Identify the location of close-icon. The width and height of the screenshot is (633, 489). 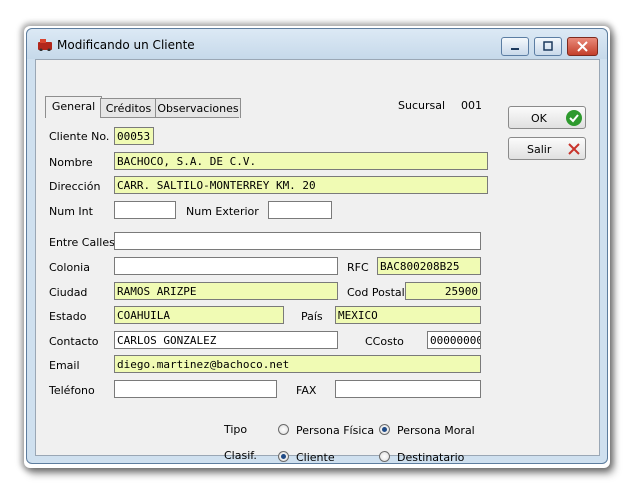
(582, 46).